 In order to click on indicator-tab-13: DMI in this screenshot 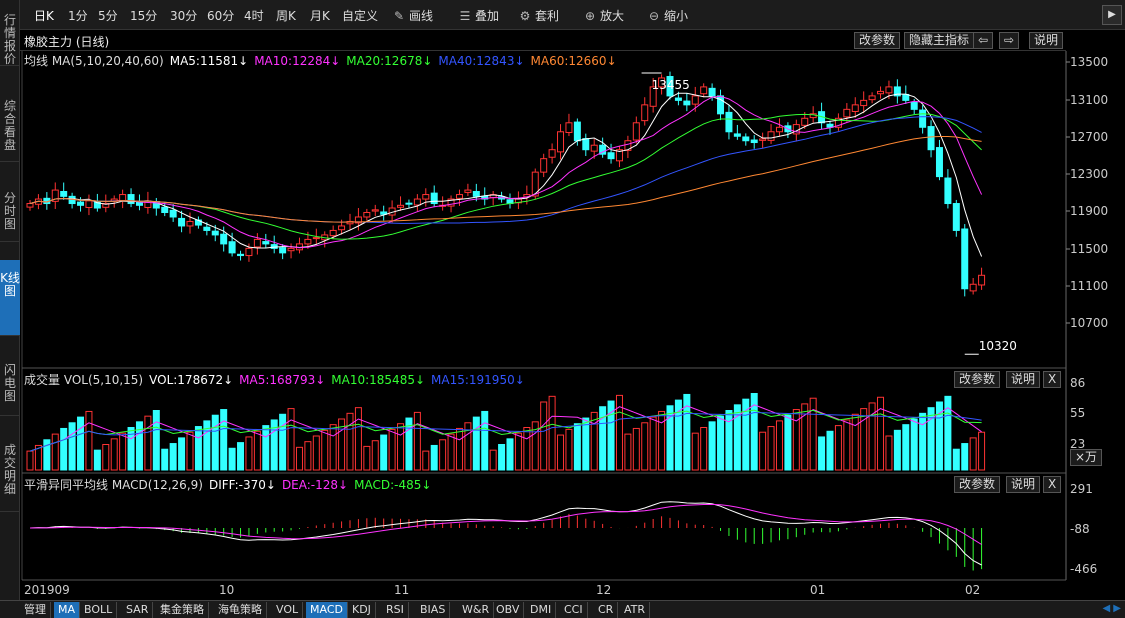, I will do `click(541, 610)`.